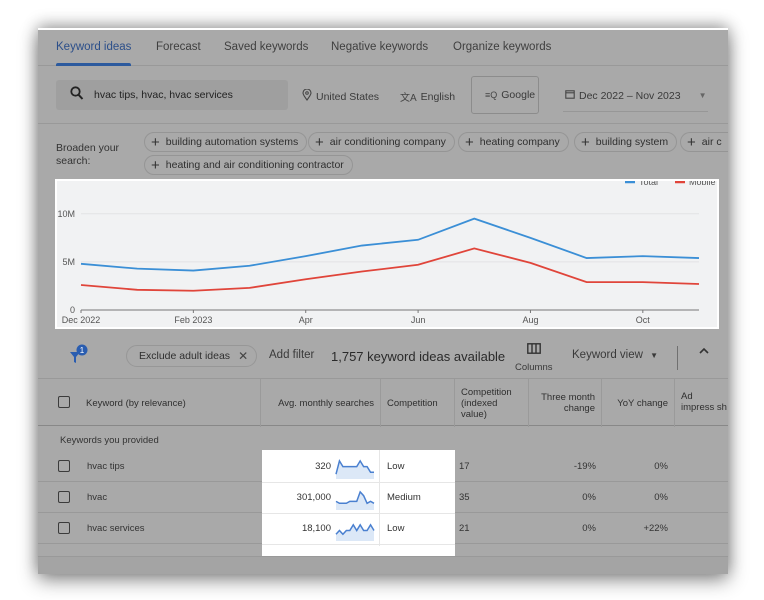 The image size is (764, 600). Describe the element at coordinates (316, 528) in the screenshot. I see `avg-searches-value: 18,100` at that location.